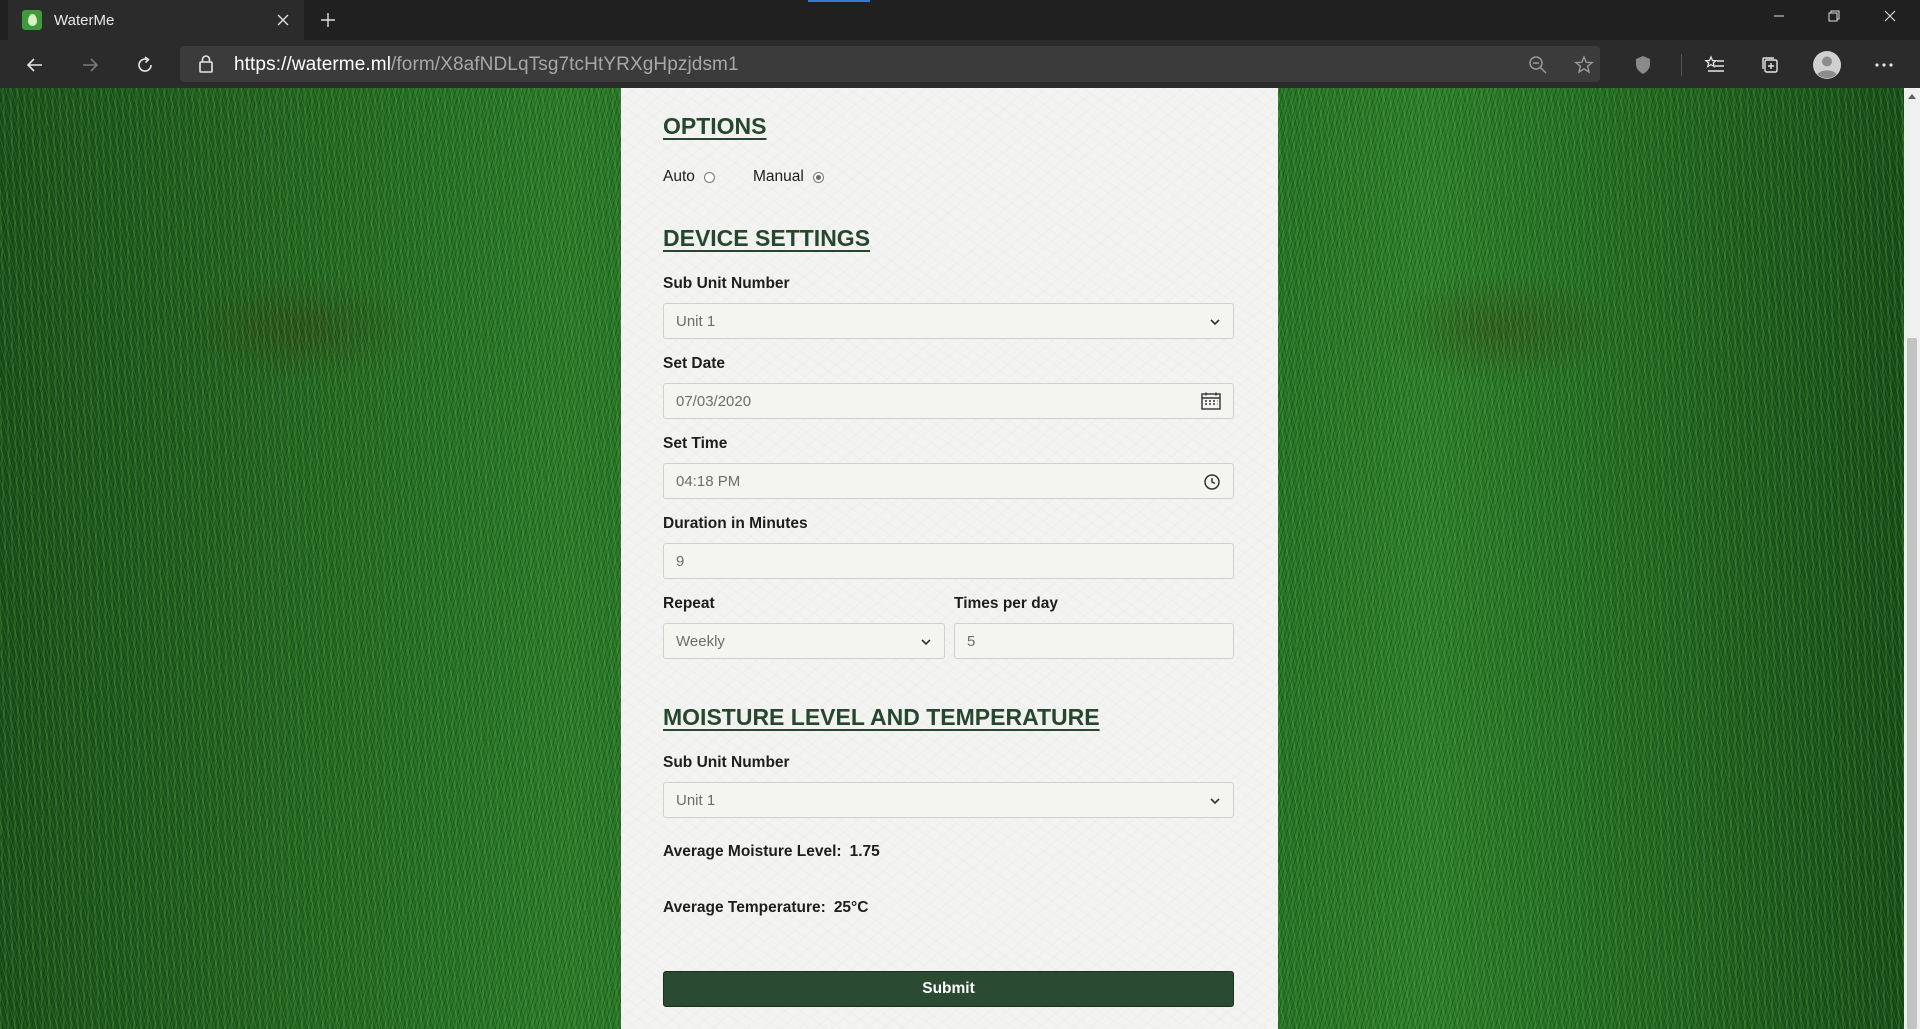  What do you see at coordinates (735, 523) in the screenshot?
I see `duration-label: Duration in Minutes` at bounding box center [735, 523].